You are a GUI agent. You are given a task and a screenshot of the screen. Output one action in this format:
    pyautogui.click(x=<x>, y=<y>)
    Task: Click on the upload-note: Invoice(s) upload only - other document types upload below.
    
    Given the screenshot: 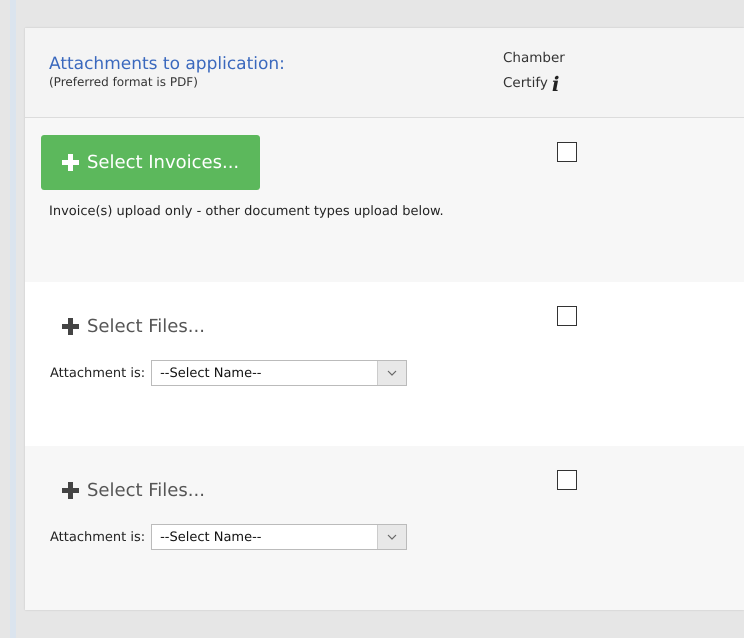 What is the action you would take?
    pyautogui.click(x=246, y=211)
    